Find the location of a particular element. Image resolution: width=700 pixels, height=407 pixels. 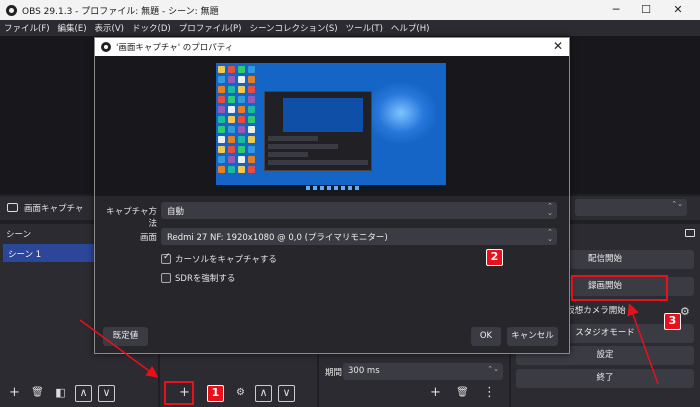

arrow-to-start-recording is located at coordinates (643, 344).